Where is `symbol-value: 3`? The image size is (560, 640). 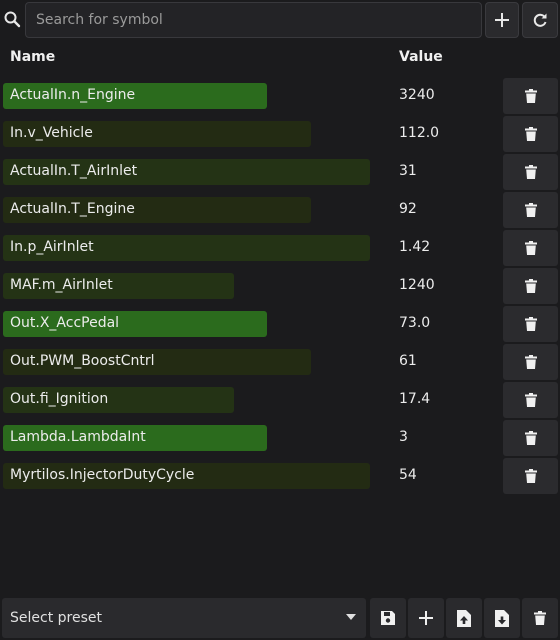 symbol-value: 3 is located at coordinates (403, 437).